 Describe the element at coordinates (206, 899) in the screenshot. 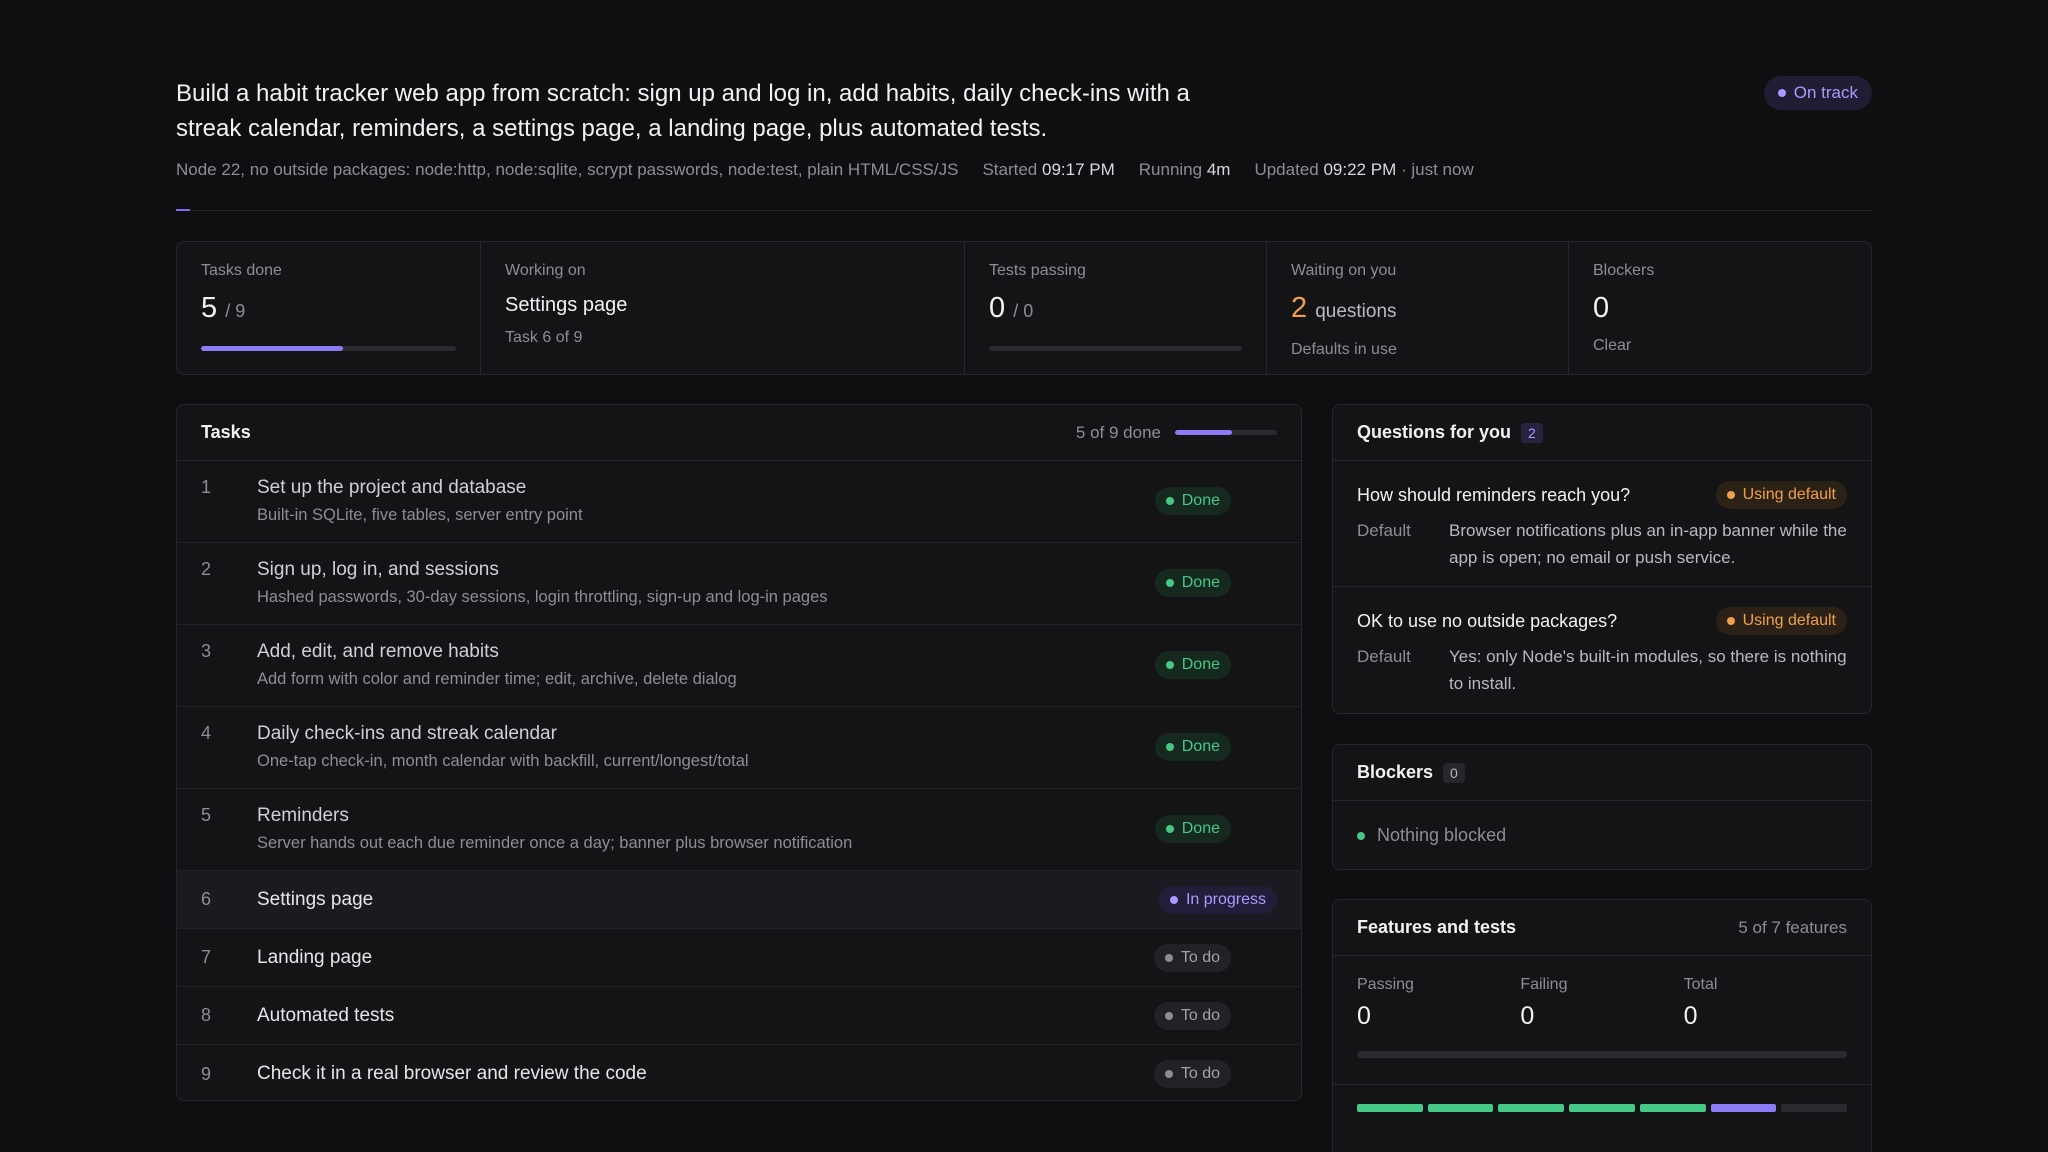

I see `task-number: 6` at that location.